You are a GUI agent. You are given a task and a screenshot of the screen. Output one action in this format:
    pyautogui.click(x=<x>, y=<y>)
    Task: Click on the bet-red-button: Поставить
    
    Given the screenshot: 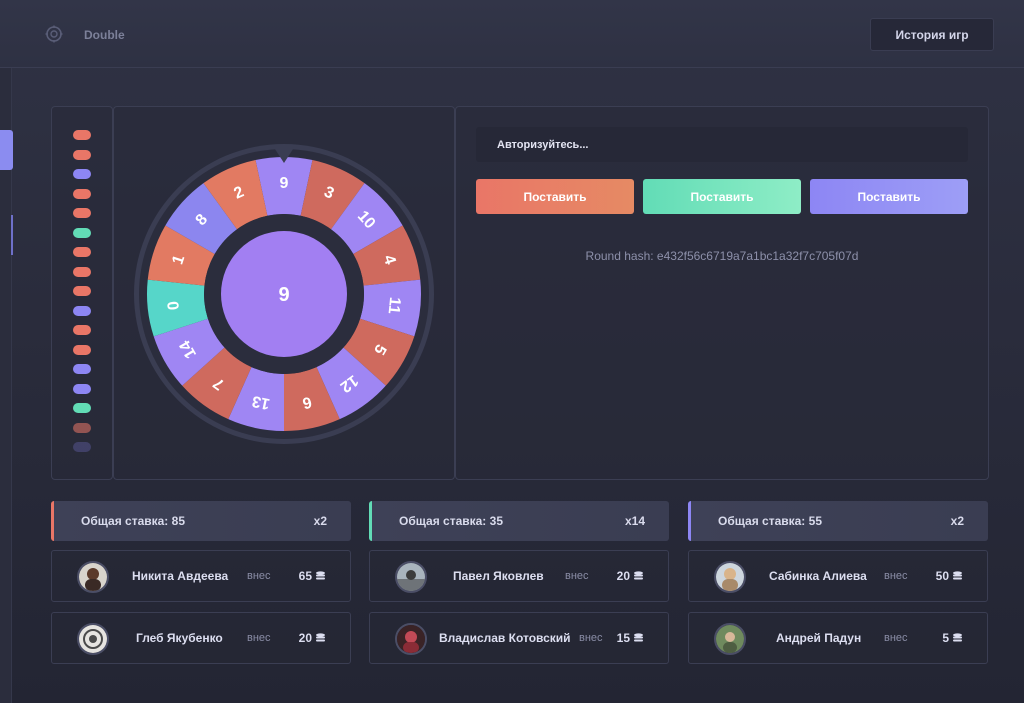 What is the action you would take?
    pyautogui.click(x=555, y=196)
    